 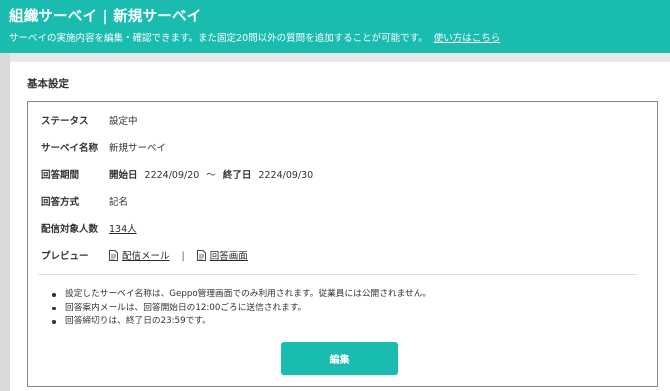 I want to click on status-value: 設定中, so click(x=123, y=121).